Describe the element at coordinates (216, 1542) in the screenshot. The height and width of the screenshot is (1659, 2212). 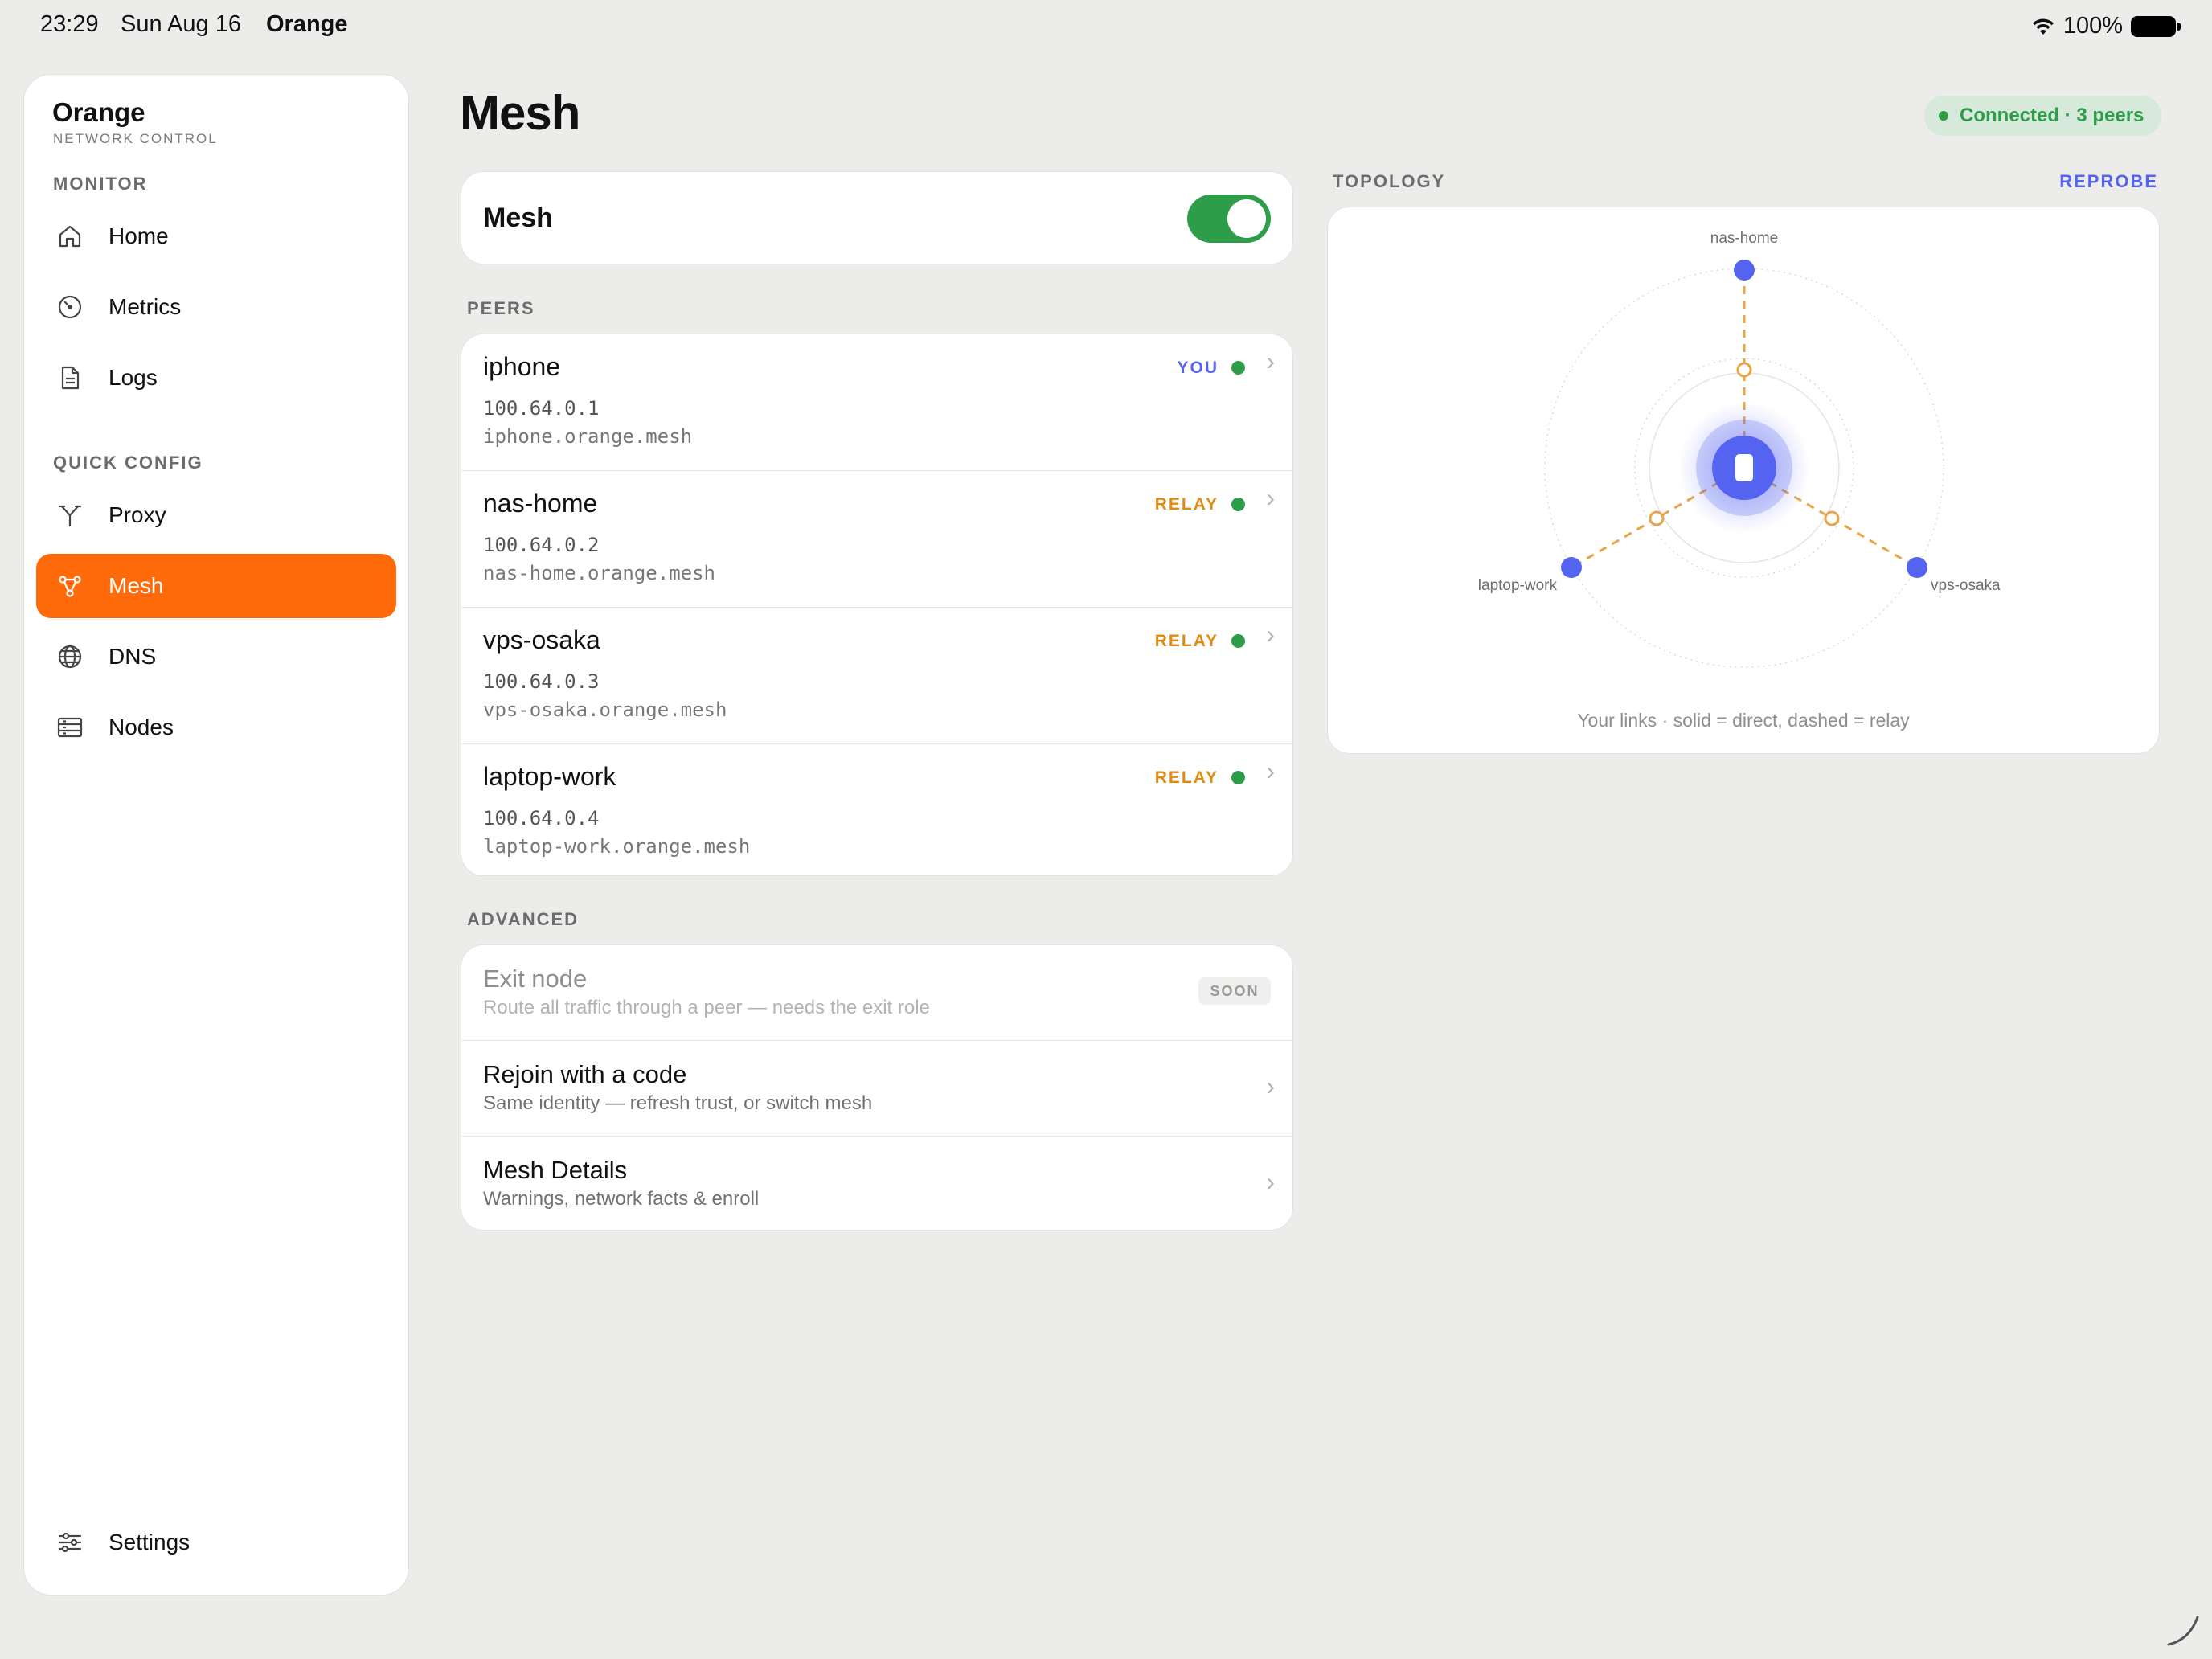
I see `sidebar-item-settings: Settings` at that location.